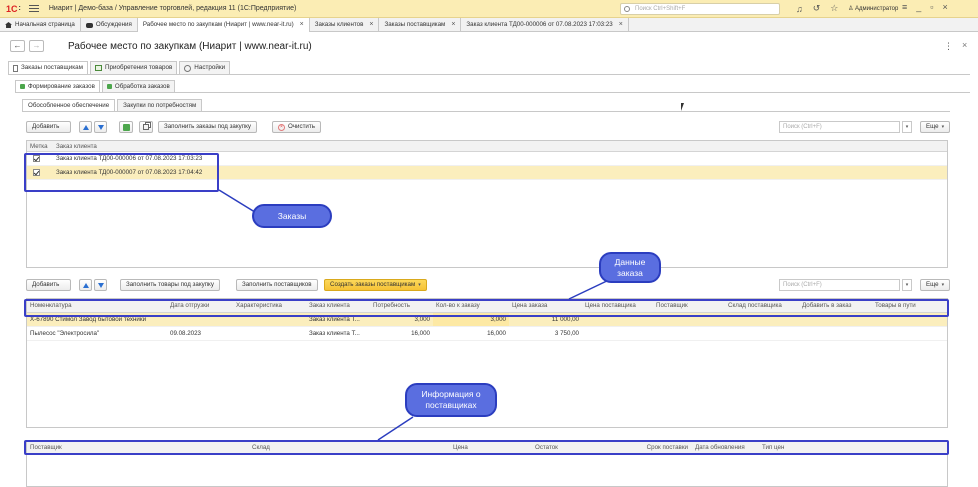 This screenshot has width=978, height=487. I want to click on supplier-info-arrow, so click(395, 428).